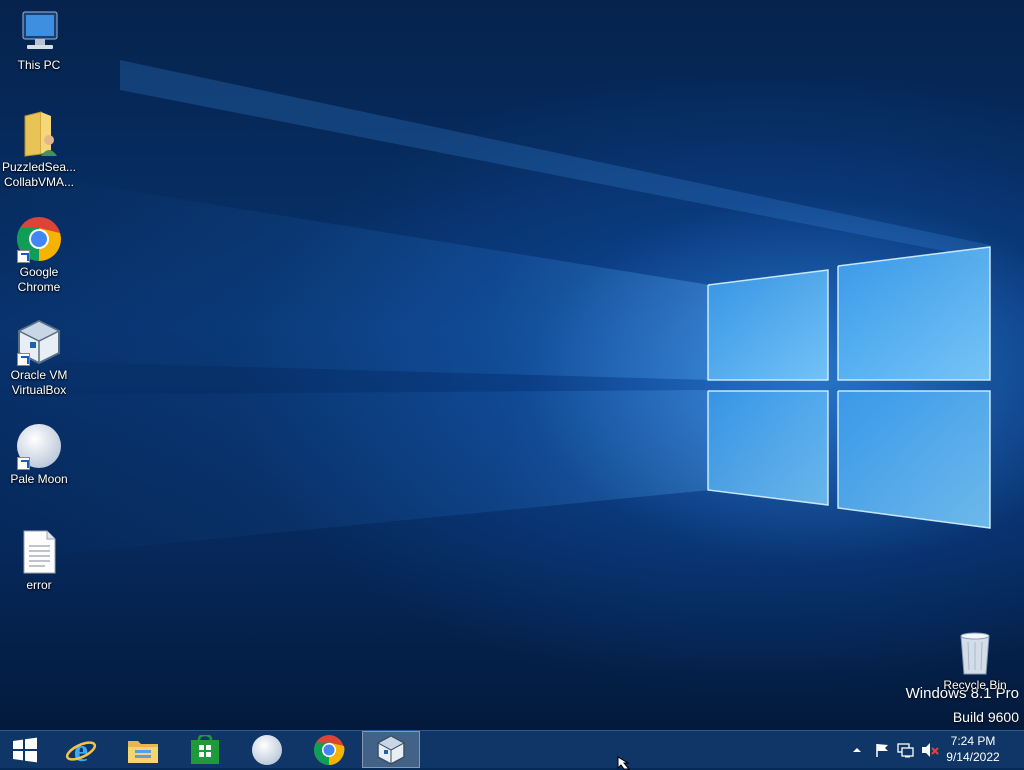 The width and height of the screenshot is (1024, 770). I want to click on text-document-icon, so click(39, 552).